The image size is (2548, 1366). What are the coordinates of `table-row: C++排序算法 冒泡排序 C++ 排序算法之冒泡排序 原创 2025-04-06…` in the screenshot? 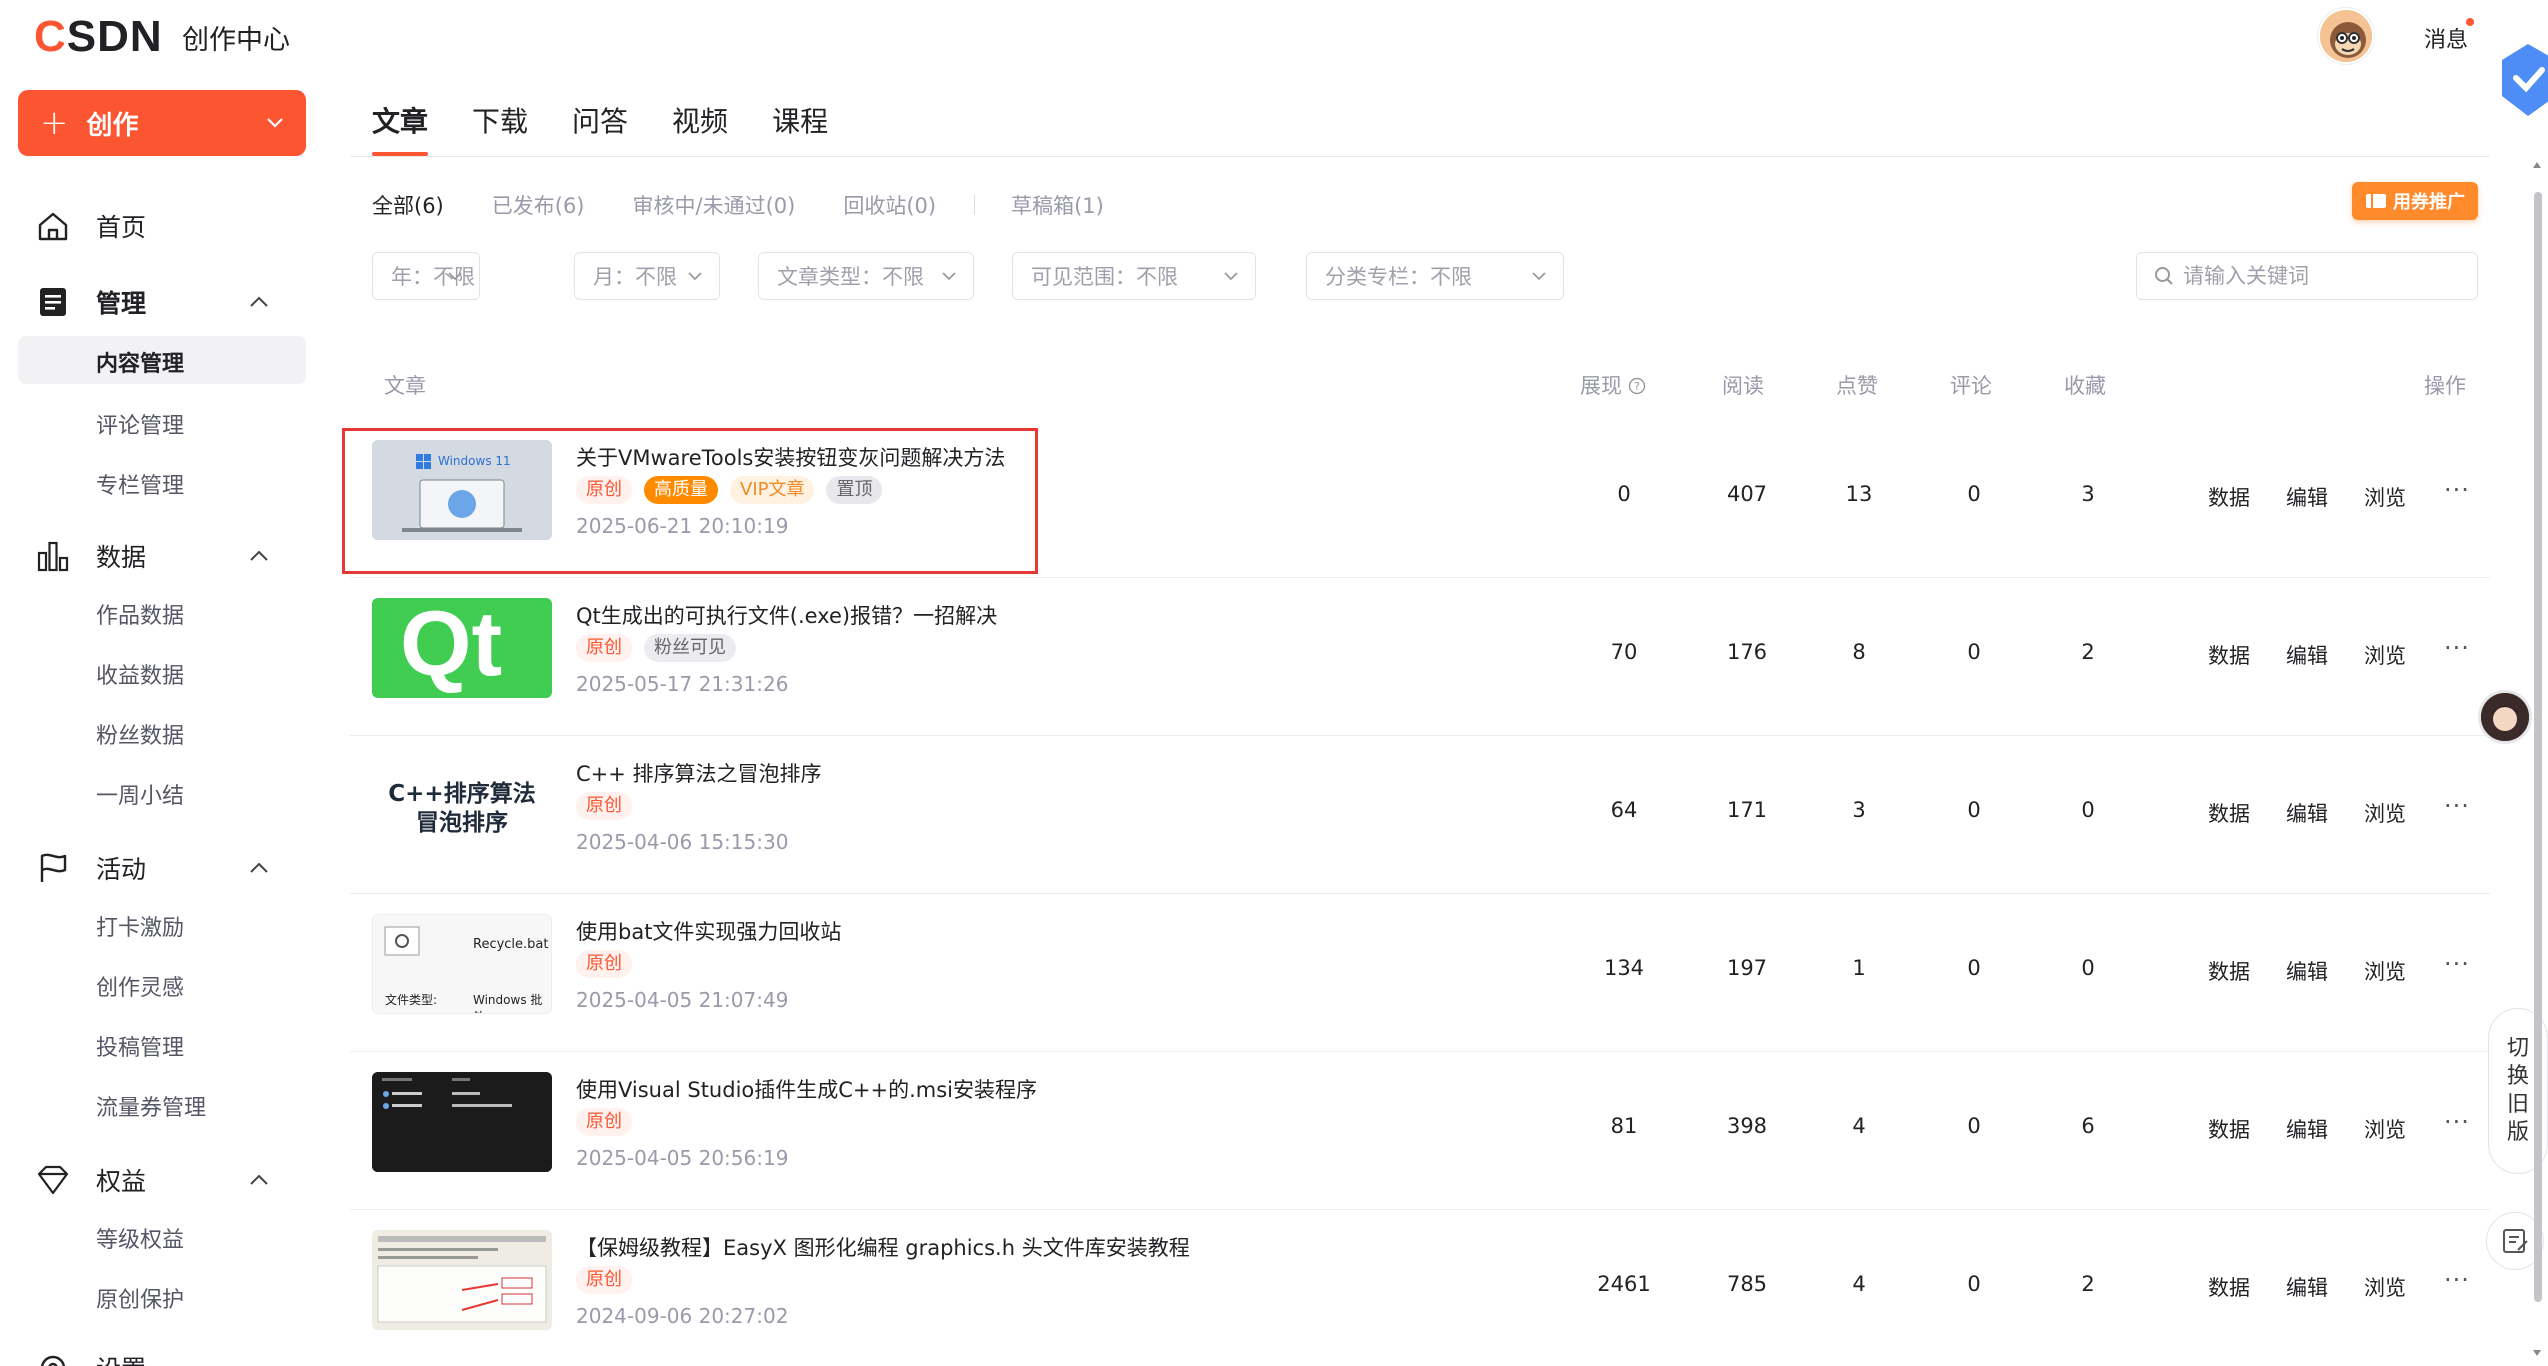 It's located at (1420, 815).